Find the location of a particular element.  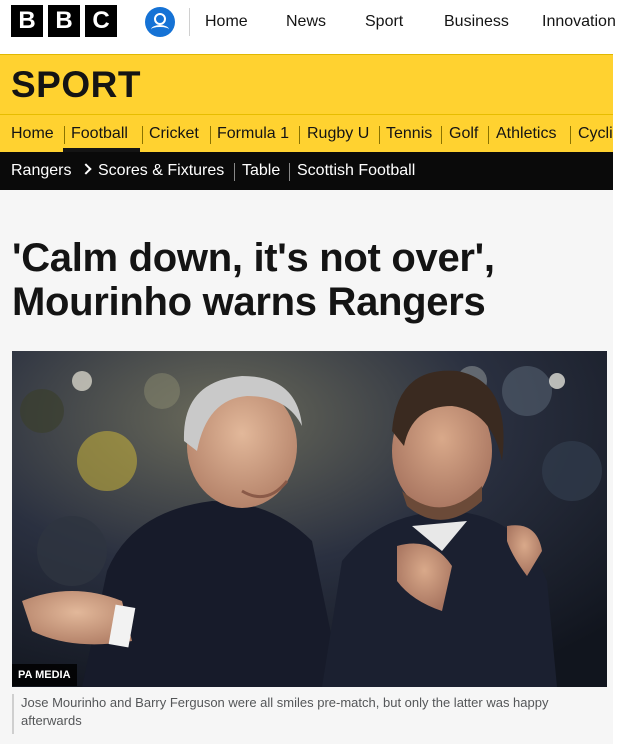

sport-nav-rugby-union: Rugby U is located at coordinates (338, 134).